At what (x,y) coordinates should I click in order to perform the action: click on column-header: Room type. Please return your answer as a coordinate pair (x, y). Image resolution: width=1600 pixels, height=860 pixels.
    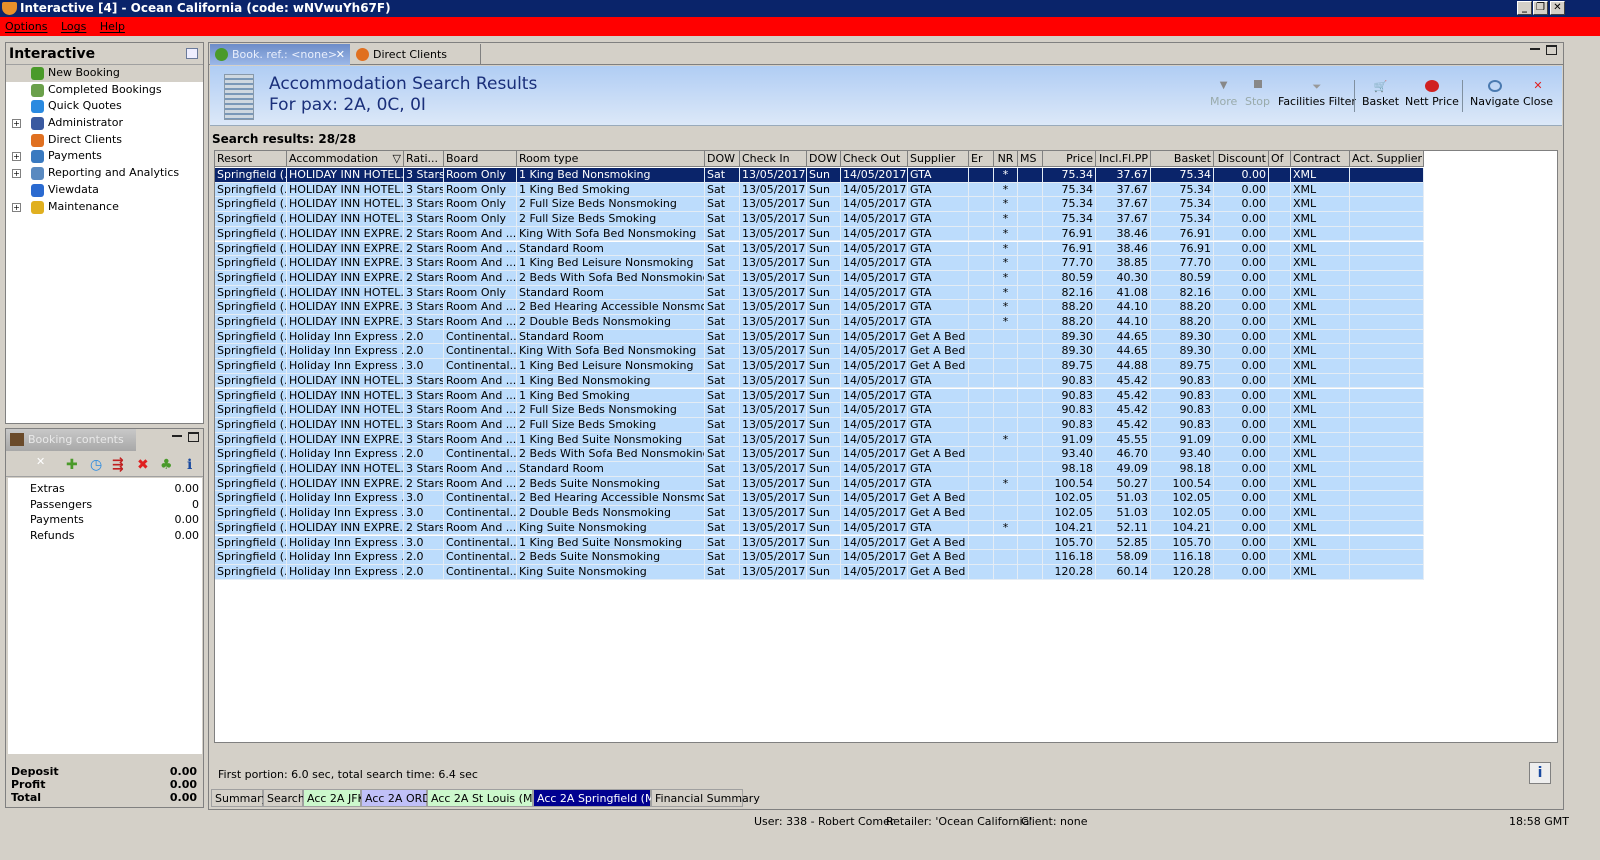
    Looking at the image, I should click on (611, 159).